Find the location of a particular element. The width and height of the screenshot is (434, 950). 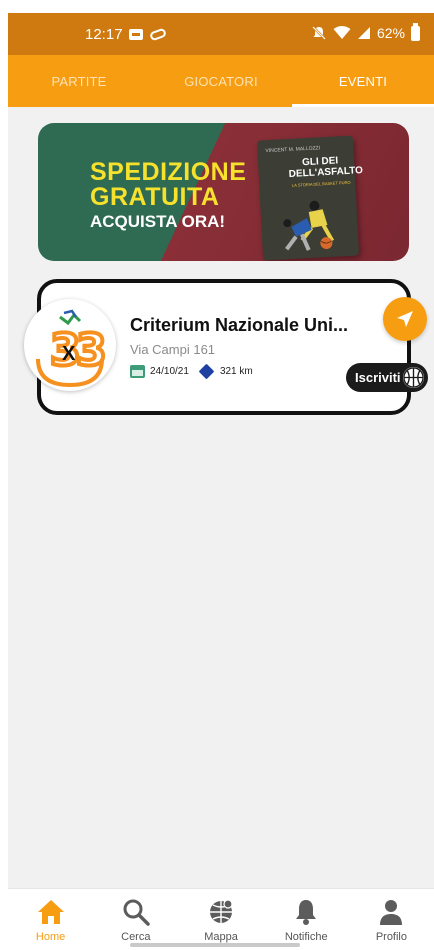

directions-icon is located at coordinates (206, 371).